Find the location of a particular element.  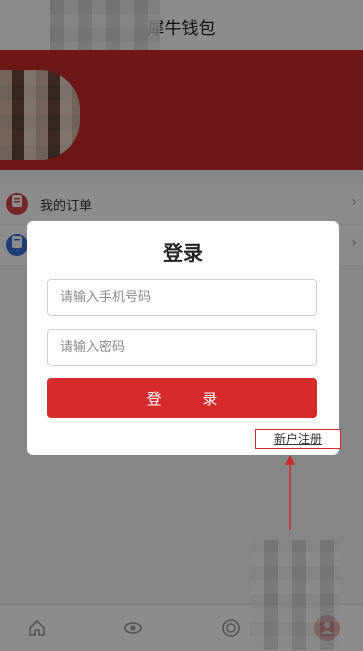

password-input is located at coordinates (182, 347).